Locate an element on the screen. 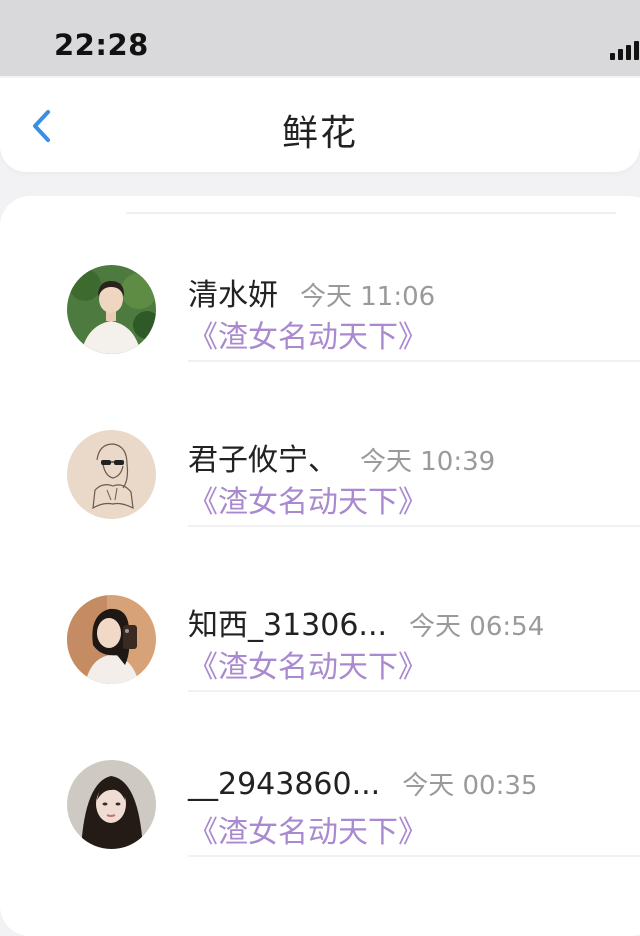  name-row: __2943860... 今天 00:35 is located at coordinates (362, 783).